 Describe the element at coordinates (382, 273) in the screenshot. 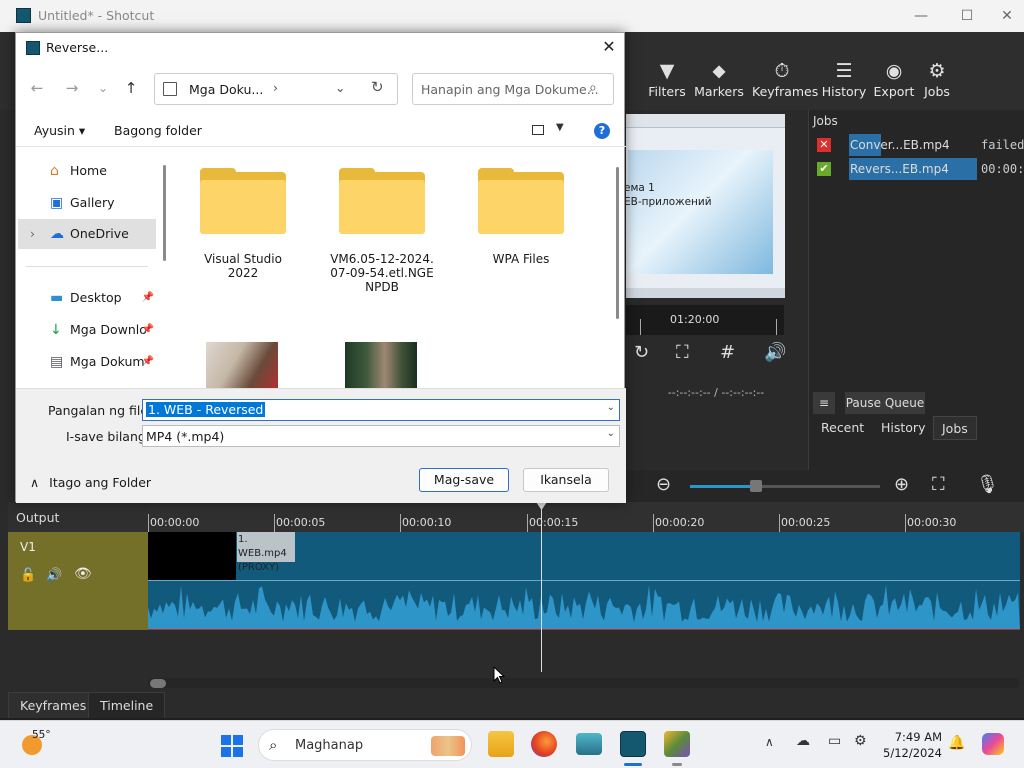

I see `folder-name: VM6.05-12-2024. 07-09-54.etl.NGE NPDB` at that location.